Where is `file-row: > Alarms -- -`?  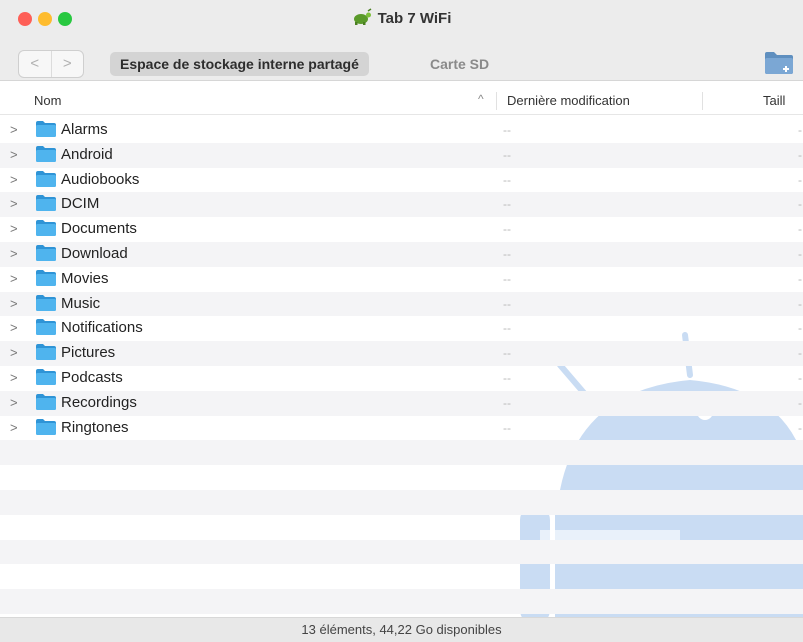 file-row: > Alarms -- - is located at coordinates (401, 130).